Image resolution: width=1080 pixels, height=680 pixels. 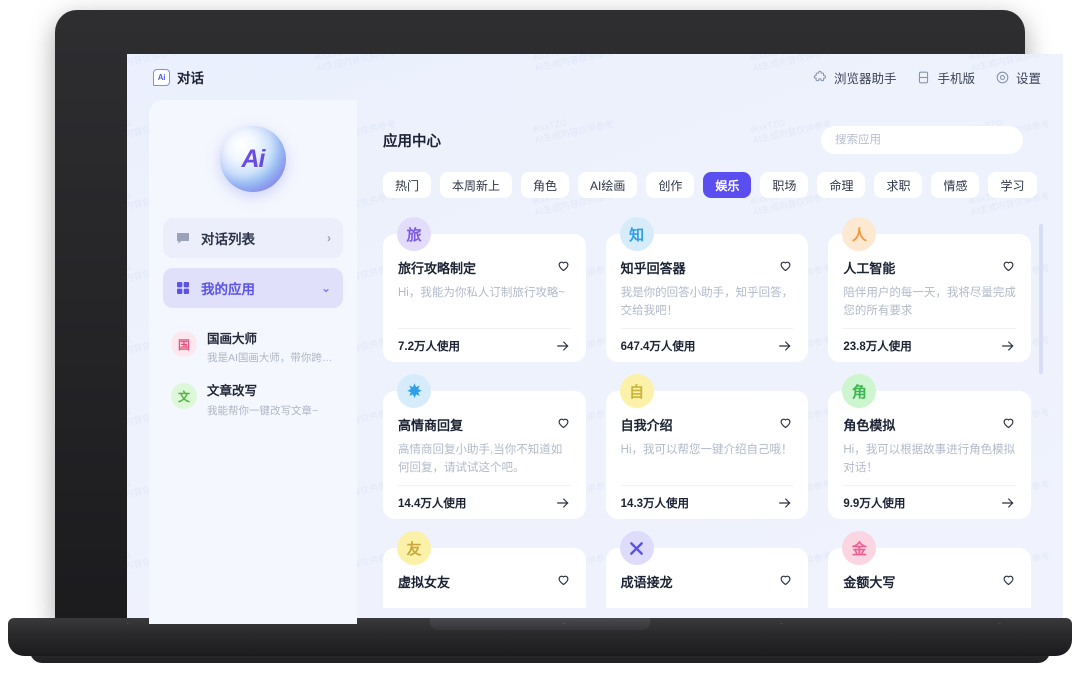 I want to click on app-card: 金 金额大写, so click(x=929, y=569).